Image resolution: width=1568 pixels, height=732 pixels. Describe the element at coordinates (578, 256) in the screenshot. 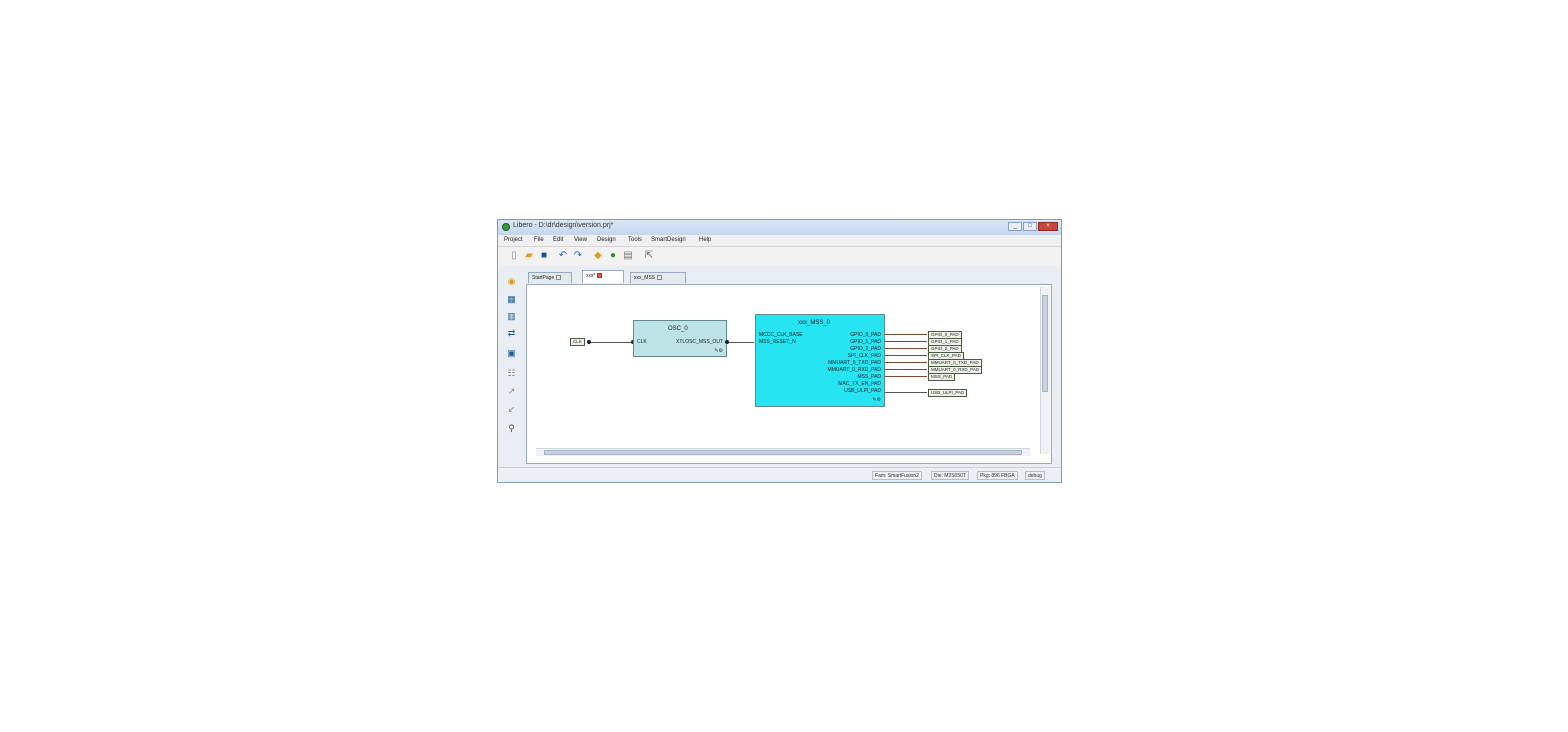

I see `redo-icon: ↷` at that location.